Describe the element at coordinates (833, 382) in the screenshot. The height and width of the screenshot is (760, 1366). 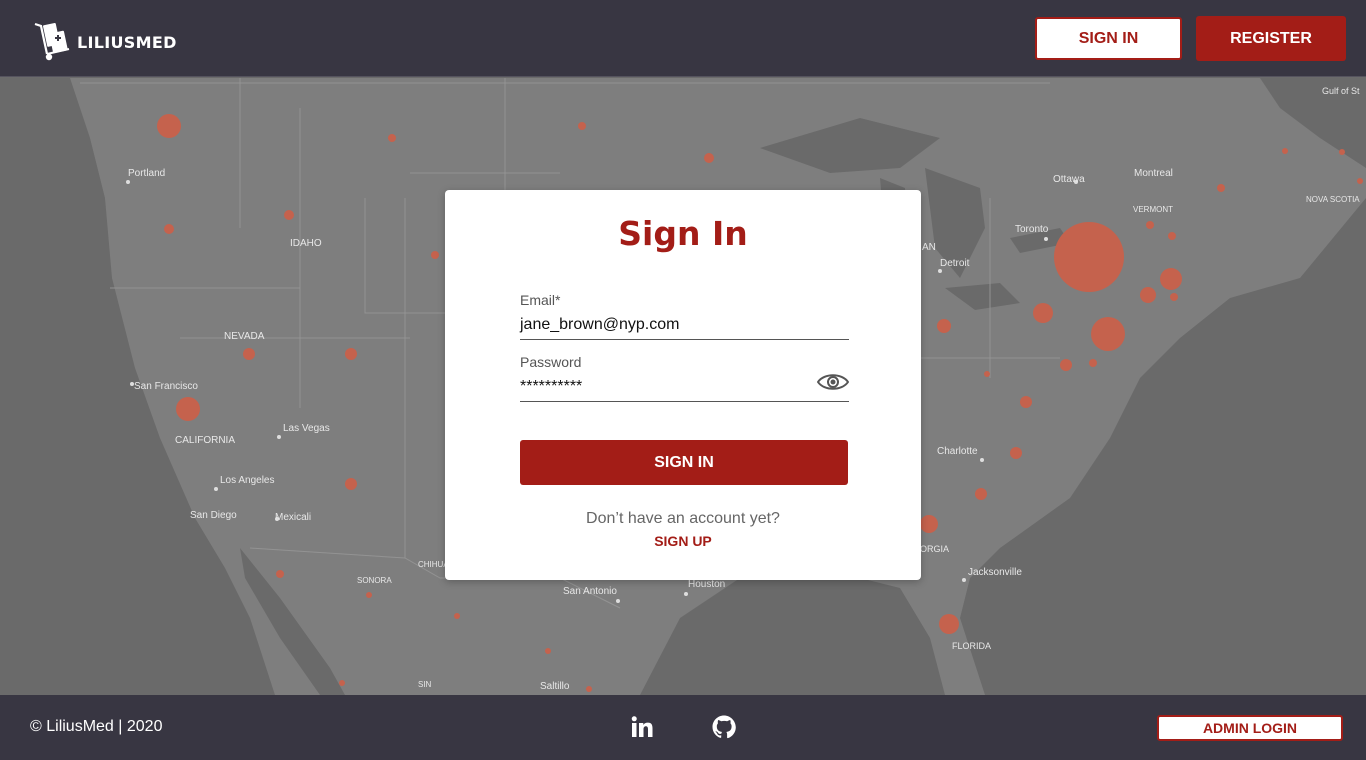
I see `show-password-eye-icon` at that location.